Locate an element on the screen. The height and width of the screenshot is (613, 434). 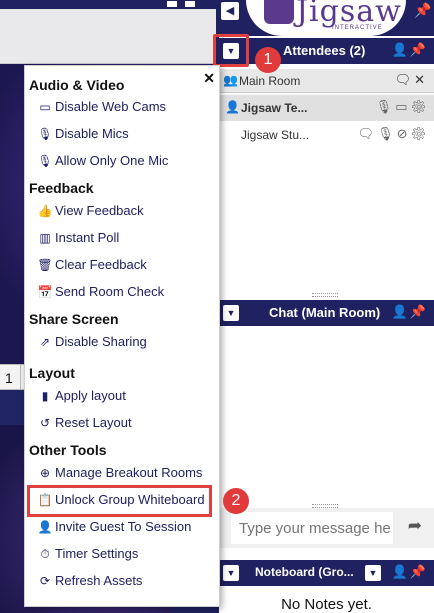
page-number: 1 is located at coordinates (9, 378).